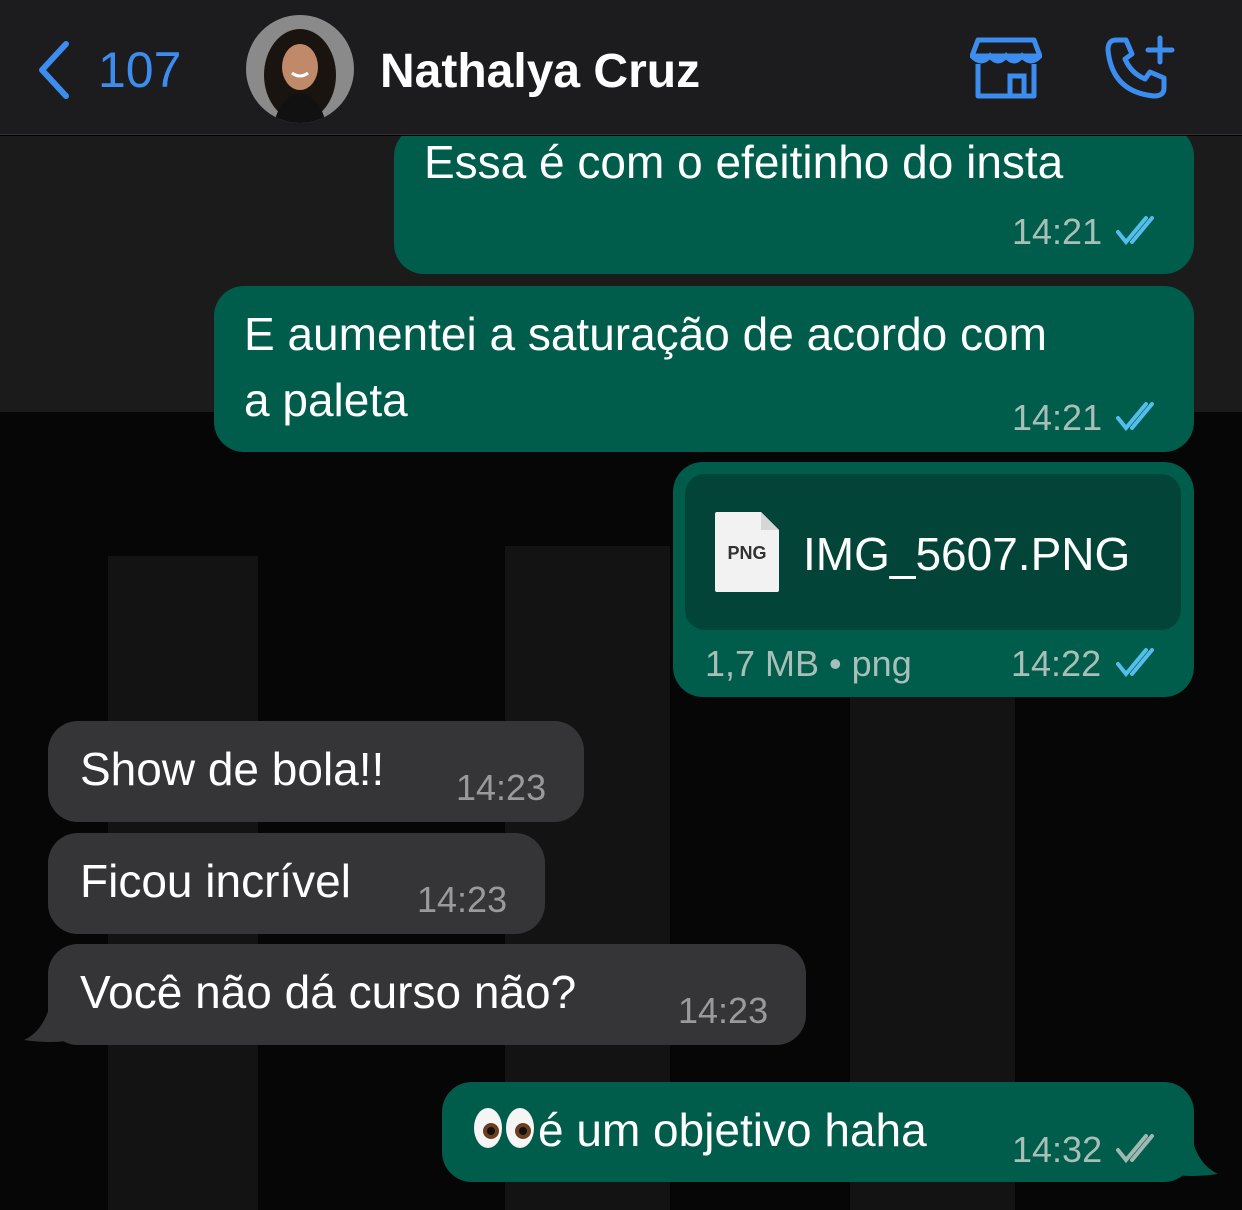 The height and width of the screenshot is (1210, 1242). Describe the element at coordinates (232, 769) in the screenshot. I see `message-text: Show de bola!!` at that location.